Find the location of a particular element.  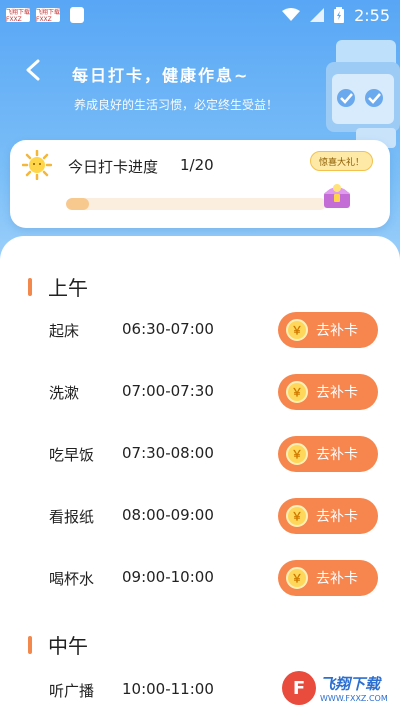

list-item: 看报纸 08:00-09:00 ￥ 去补卡 is located at coordinates (200, 516).